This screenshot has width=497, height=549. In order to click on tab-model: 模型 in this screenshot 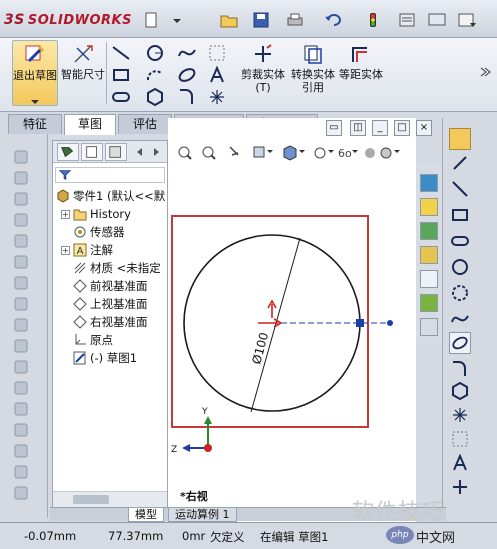, I will do `click(146, 515)`.